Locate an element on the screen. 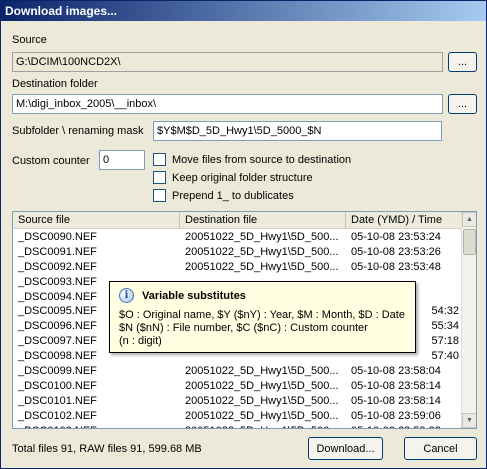 Image resolution: width=487 pixels, height=469 pixels. status-text: Total files 91, RAW files 91, 599.68 MB is located at coordinates (107, 449).